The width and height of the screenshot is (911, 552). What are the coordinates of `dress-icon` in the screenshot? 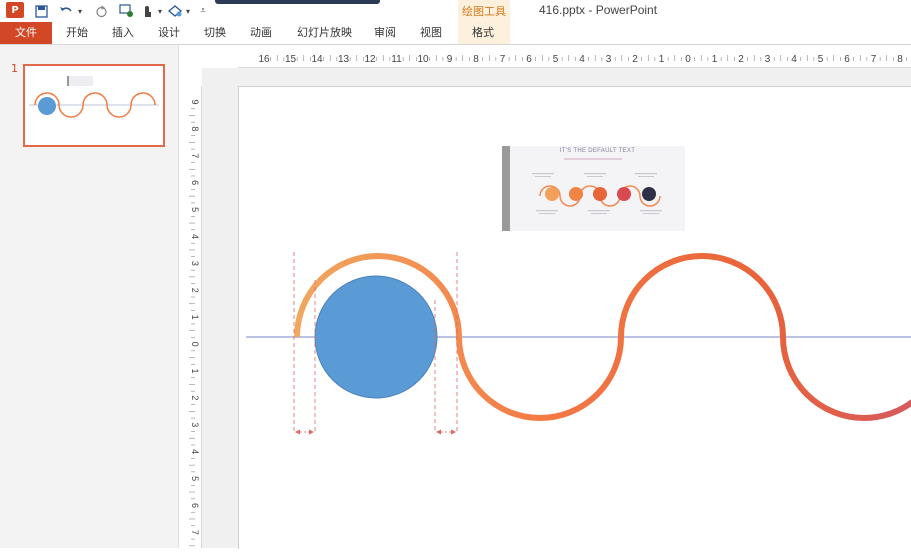 It's located at (576, 194).